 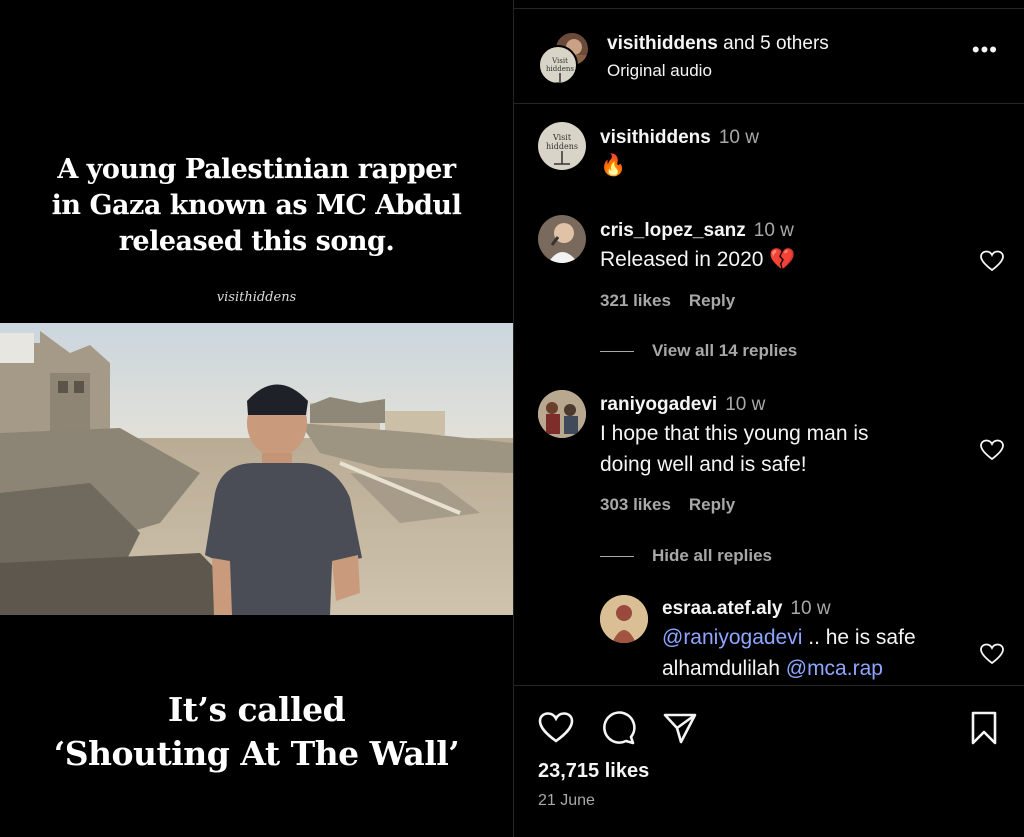 I want to click on mention-link: @raniyogadevi, so click(x=732, y=637).